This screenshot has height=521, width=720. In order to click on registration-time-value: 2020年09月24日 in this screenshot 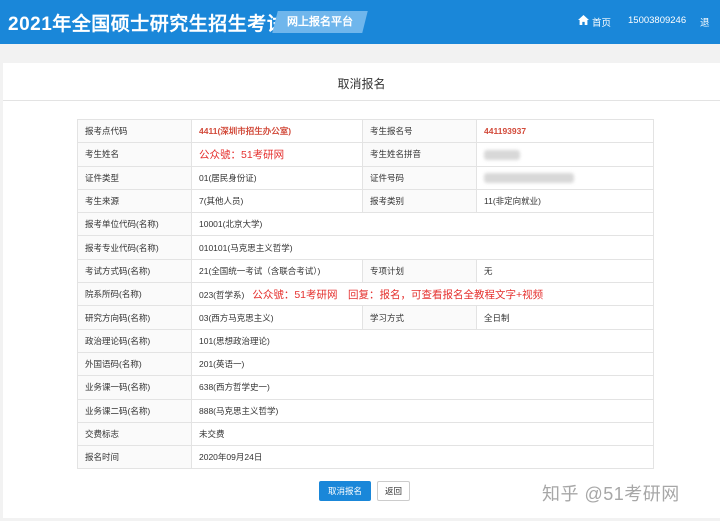, I will do `click(422, 457)`.